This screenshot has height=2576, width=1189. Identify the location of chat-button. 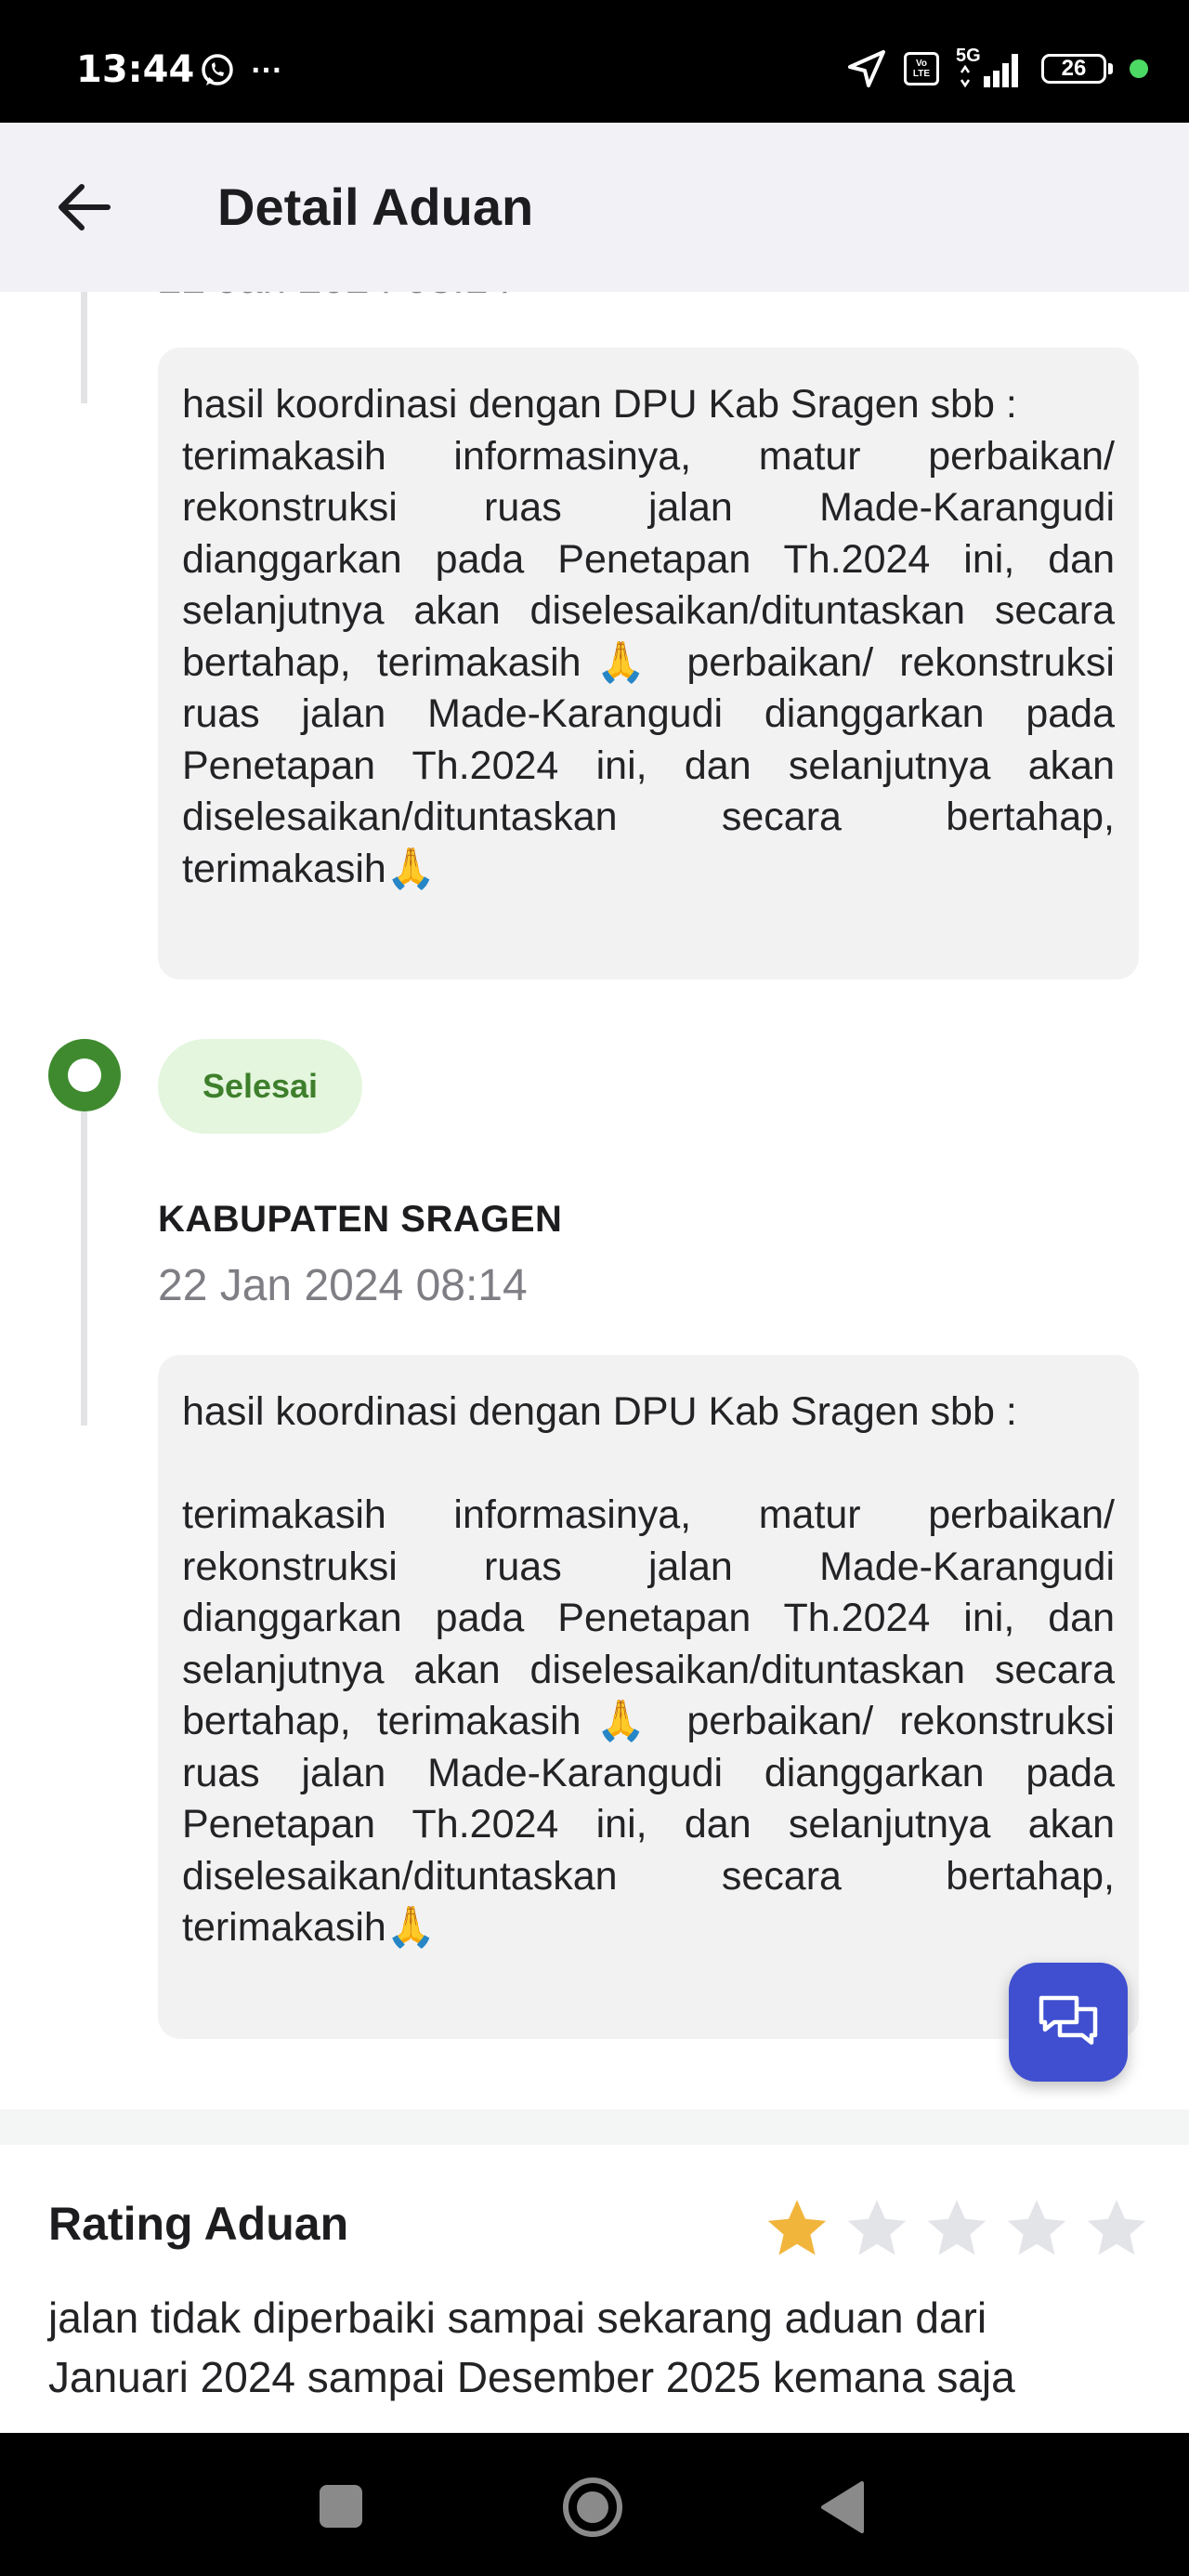
(1068, 2022).